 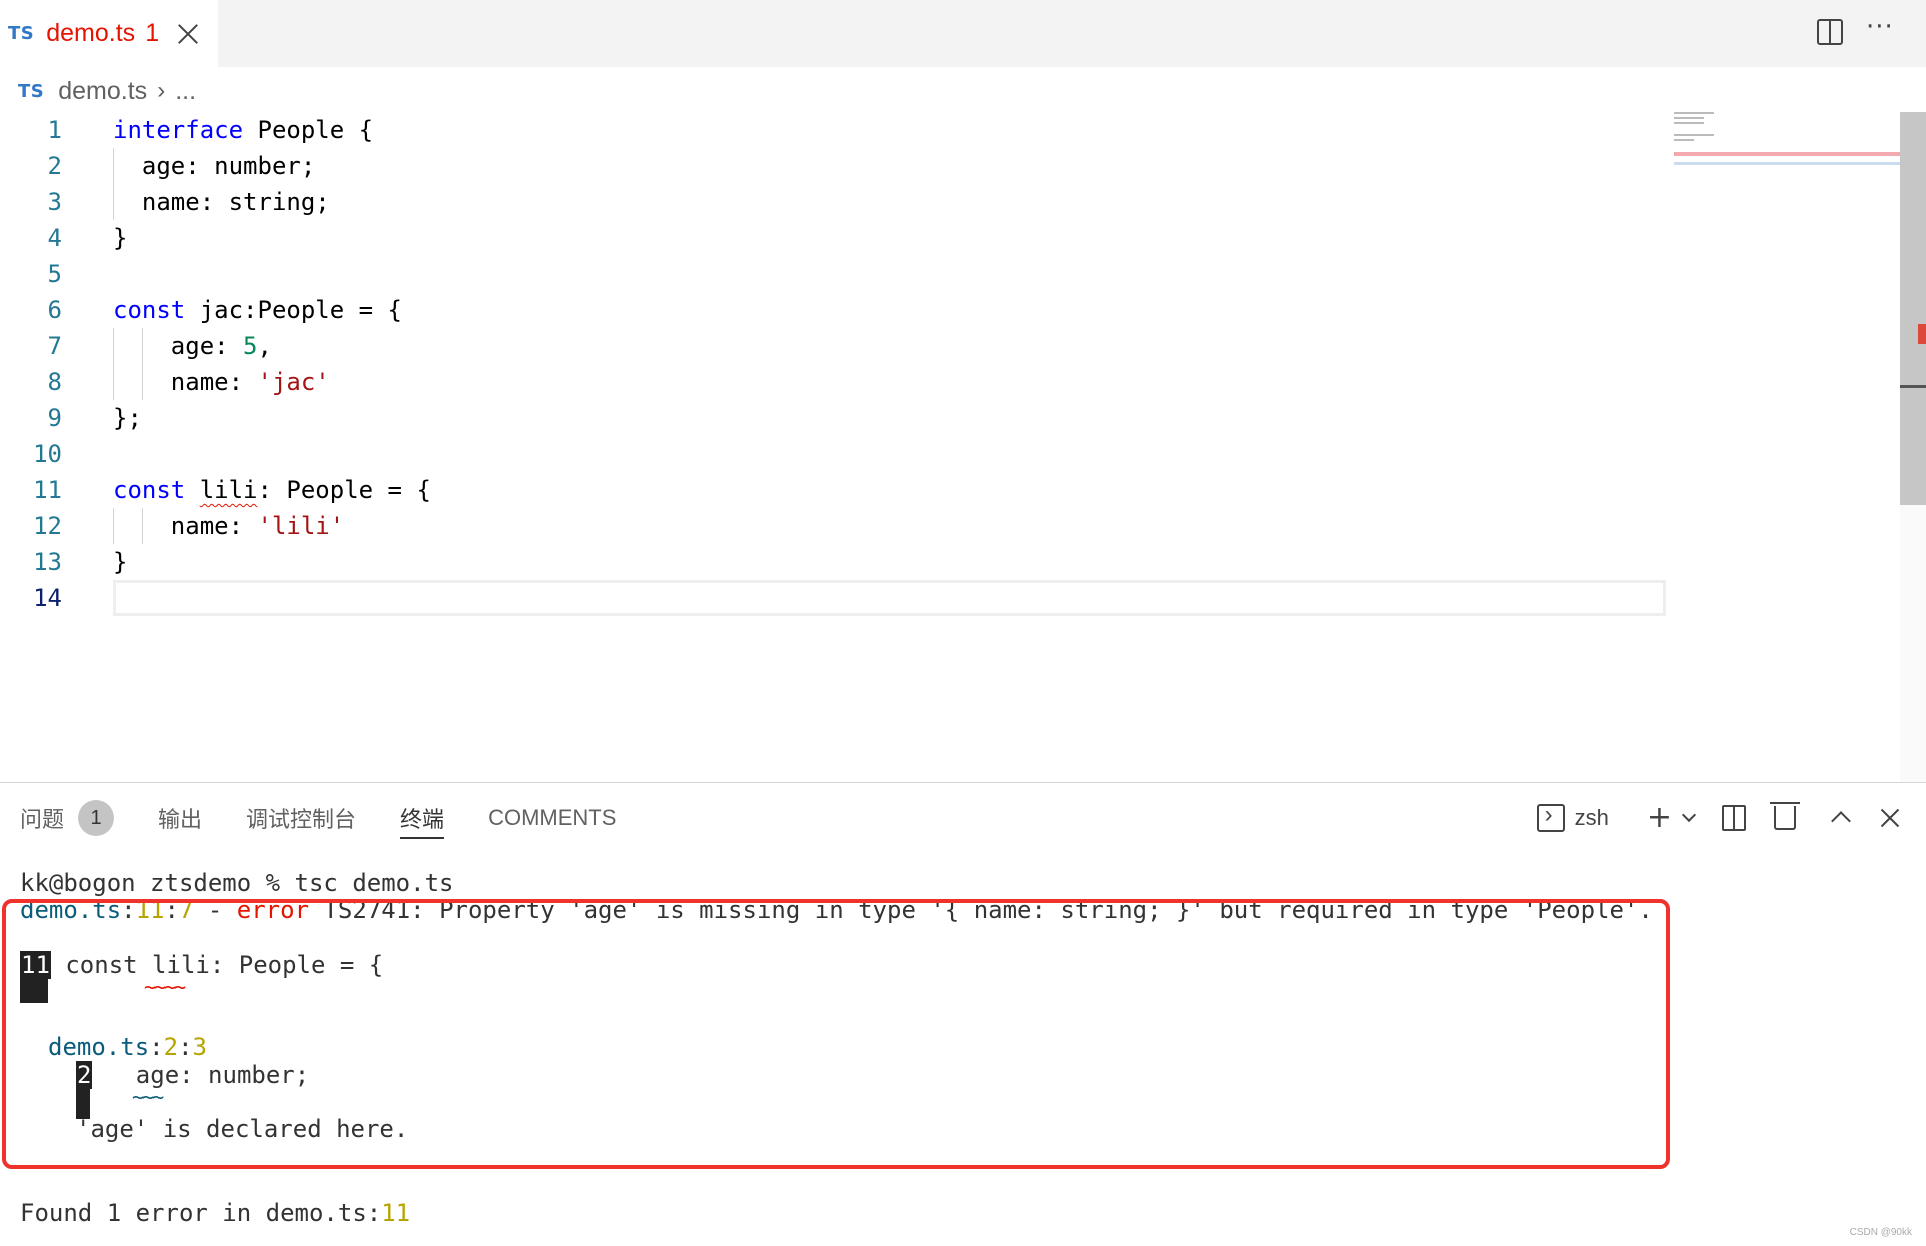 I want to click on line-number-current: 14, so click(x=47, y=598).